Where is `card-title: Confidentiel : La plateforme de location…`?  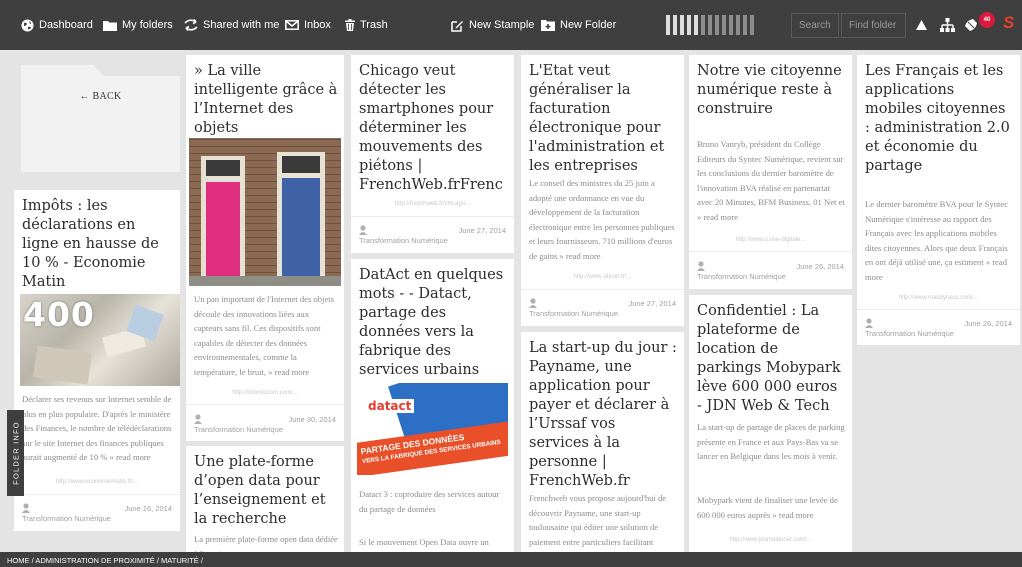 card-title: Confidentiel : La plateforme de location… is located at coordinates (769, 358).